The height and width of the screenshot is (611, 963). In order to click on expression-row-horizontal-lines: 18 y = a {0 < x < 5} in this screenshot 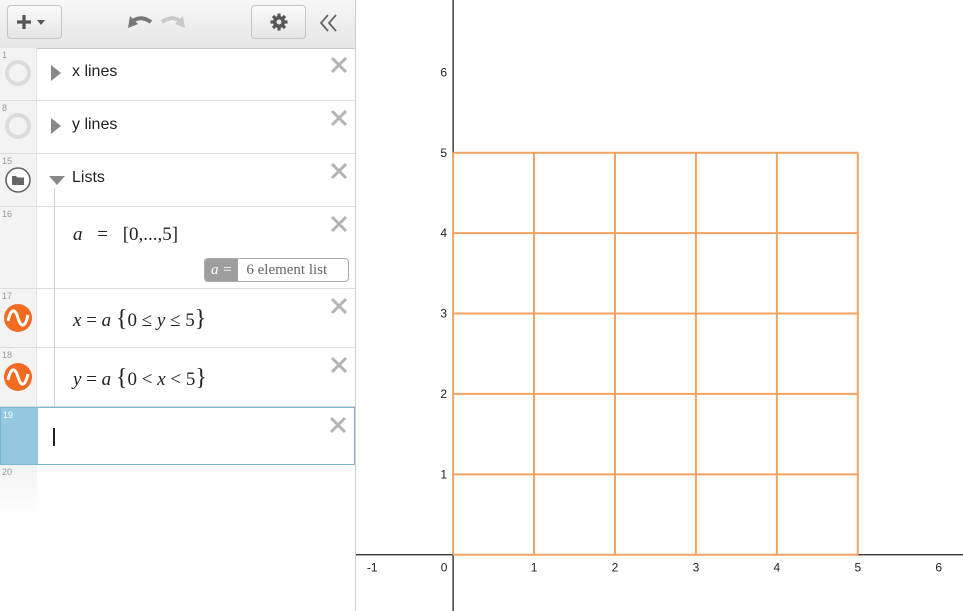, I will do `click(177, 377)`.